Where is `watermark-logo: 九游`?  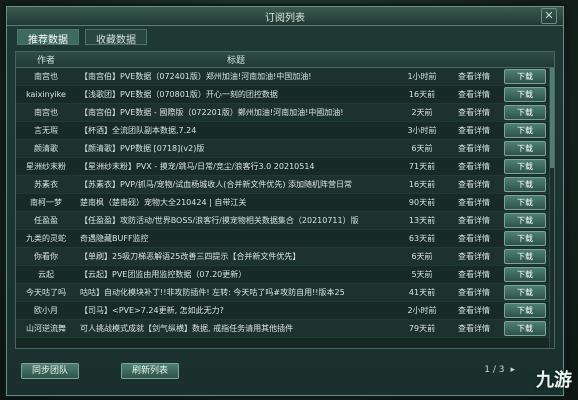 watermark-logo: 九游 is located at coordinates (554, 380).